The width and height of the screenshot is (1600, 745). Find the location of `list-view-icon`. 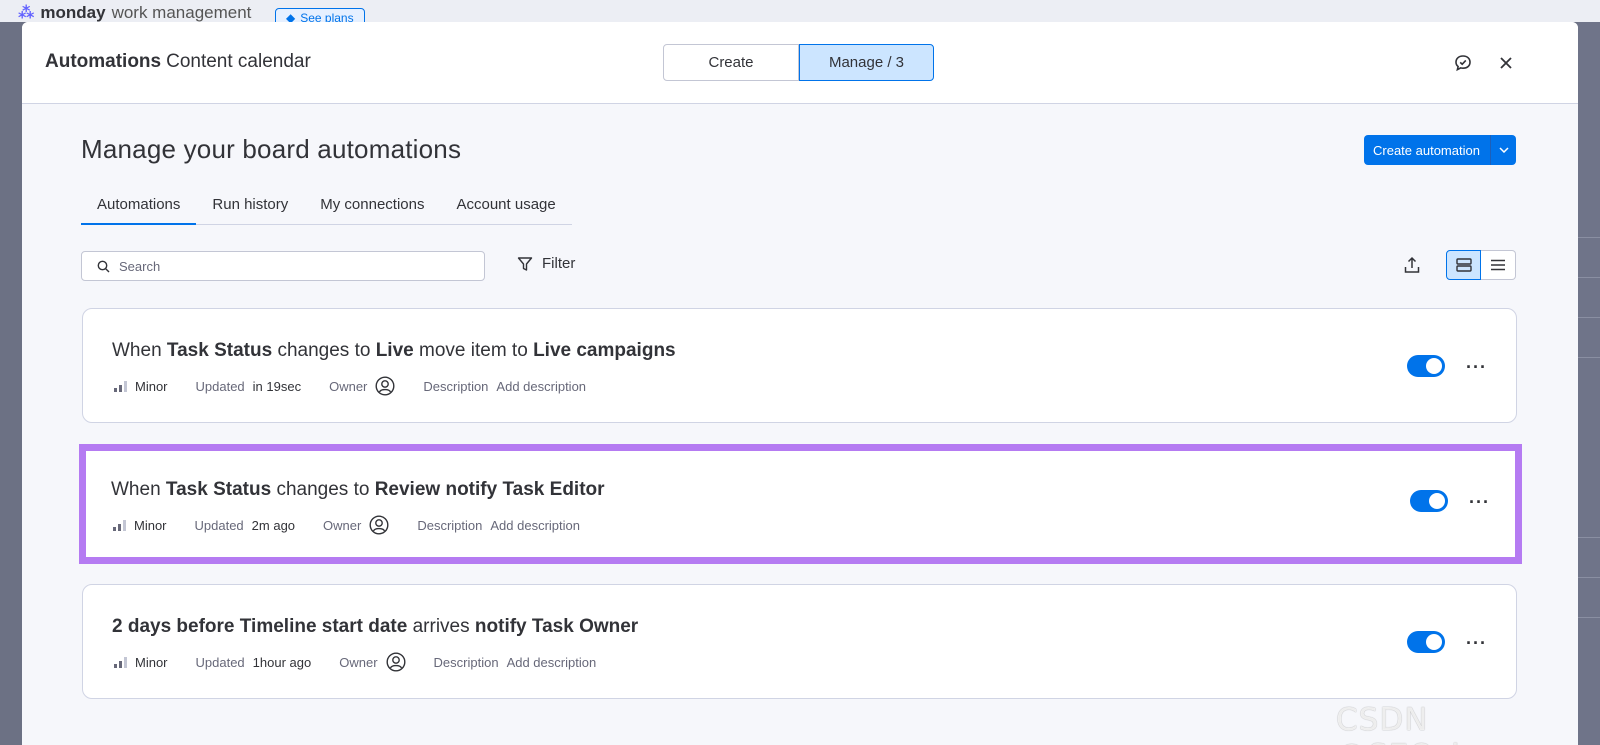

list-view-icon is located at coordinates (1498, 265).